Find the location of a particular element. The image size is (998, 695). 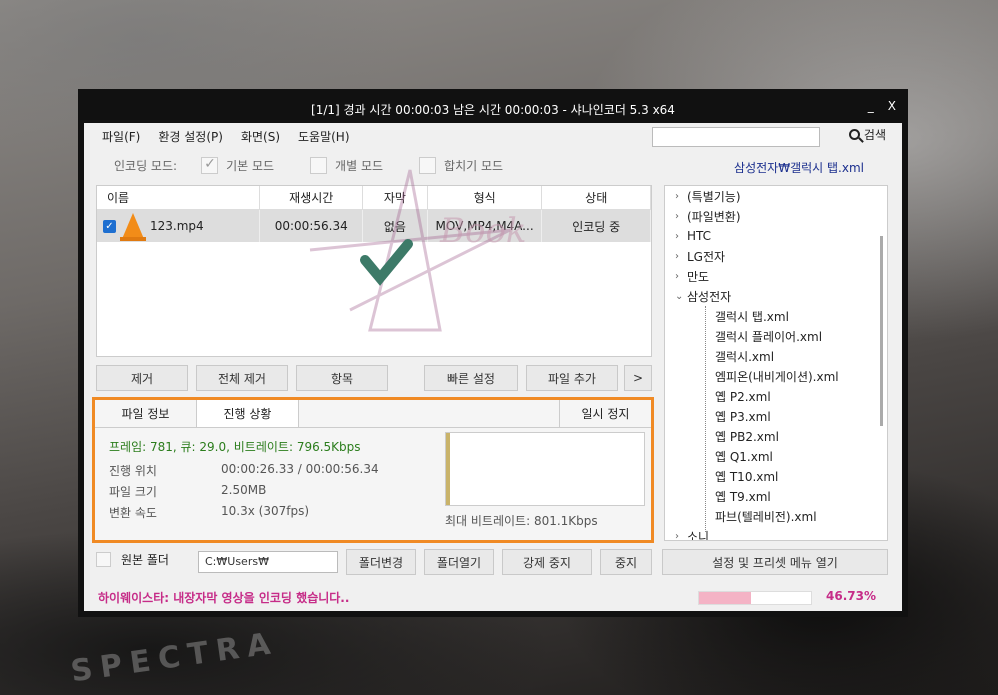

search-button: 검색 is located at coordinates (867, 134).